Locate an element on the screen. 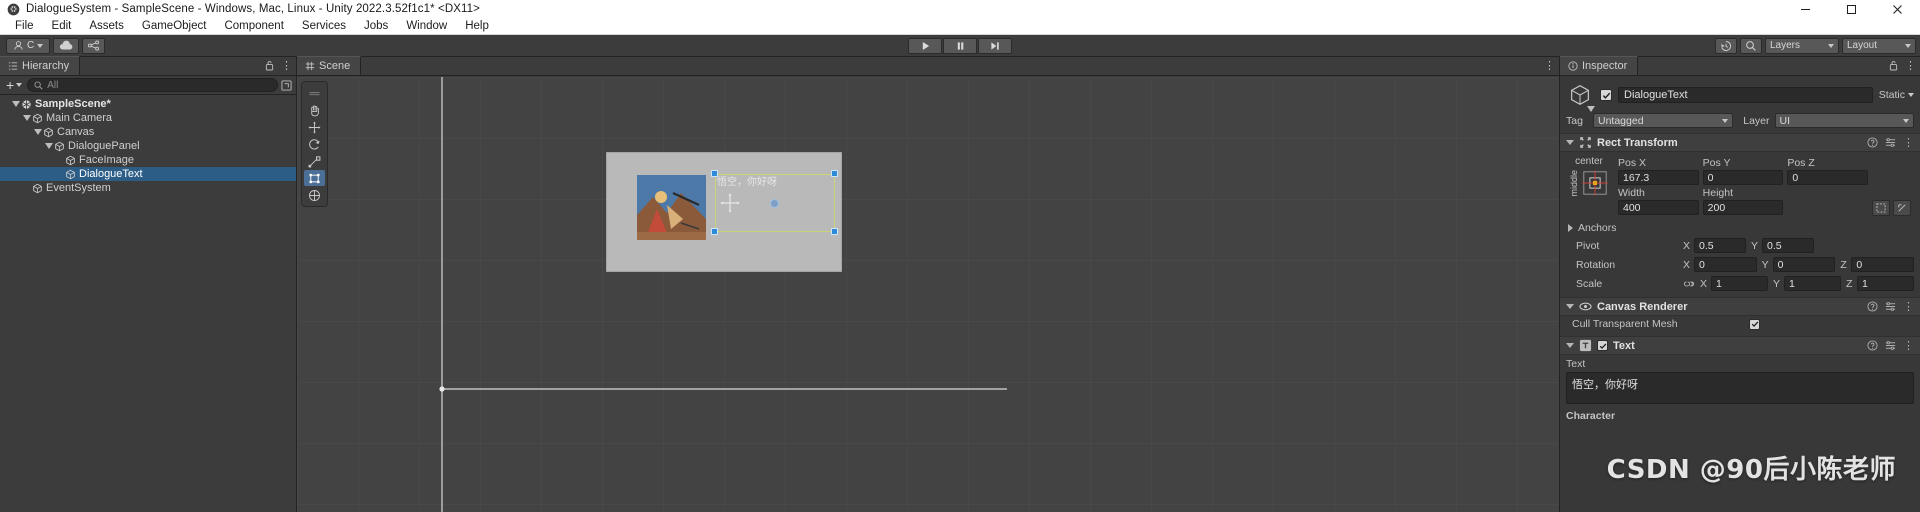  component-header-rect-transform: Rect Transform ⋮ is located at coordinates (1740, 142).